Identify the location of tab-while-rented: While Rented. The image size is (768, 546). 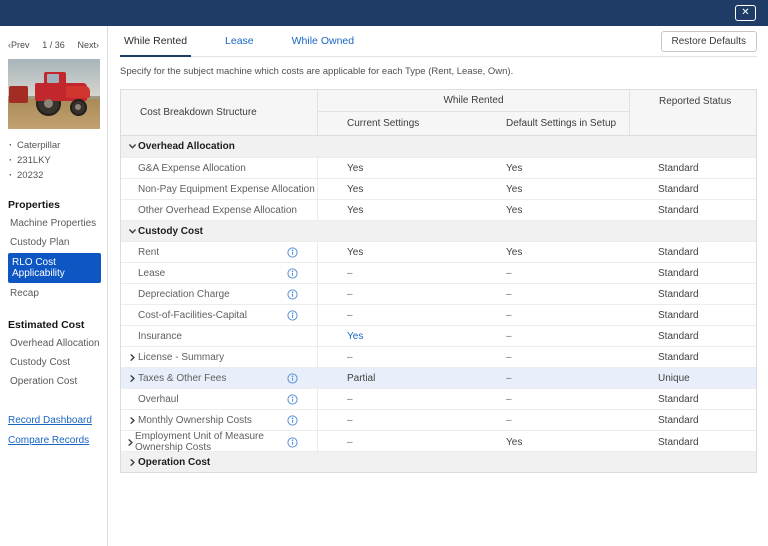
(156, 41).